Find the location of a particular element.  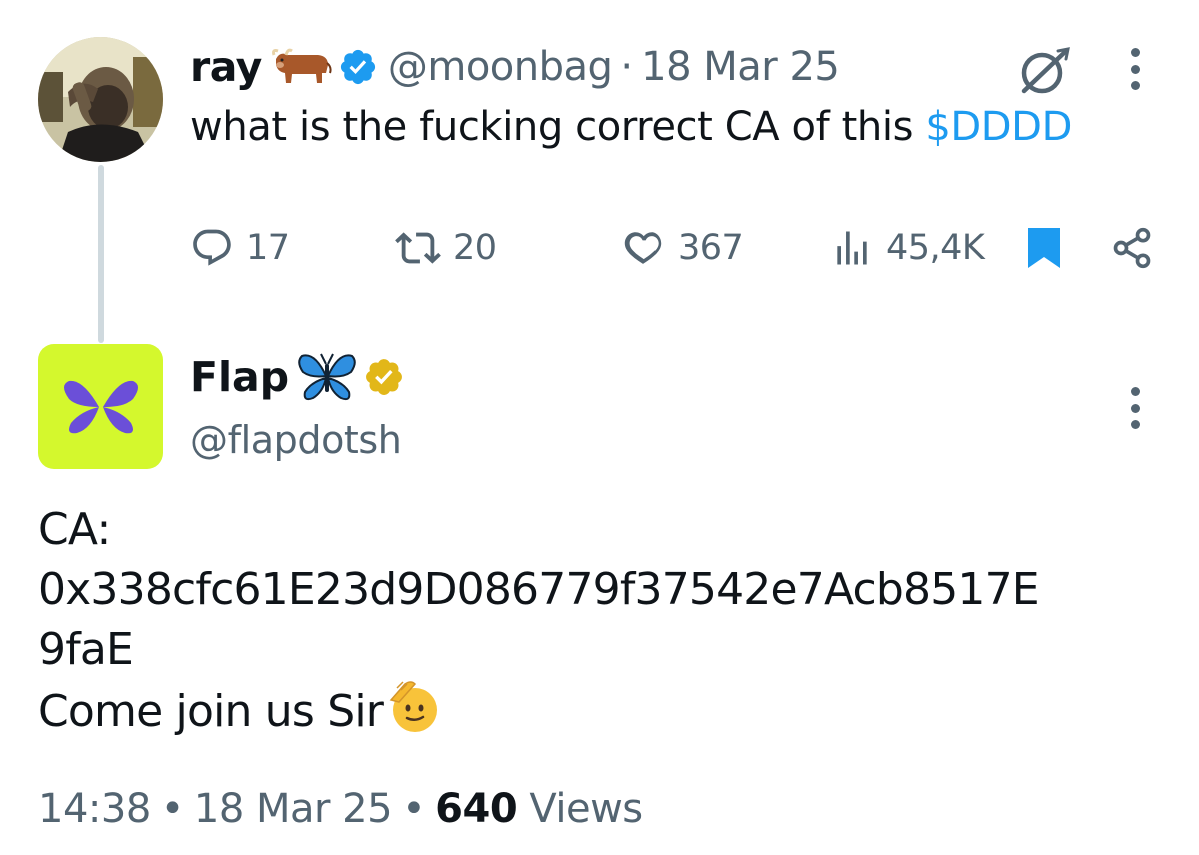

like-button: 367 is located at coordinates (682, 248).